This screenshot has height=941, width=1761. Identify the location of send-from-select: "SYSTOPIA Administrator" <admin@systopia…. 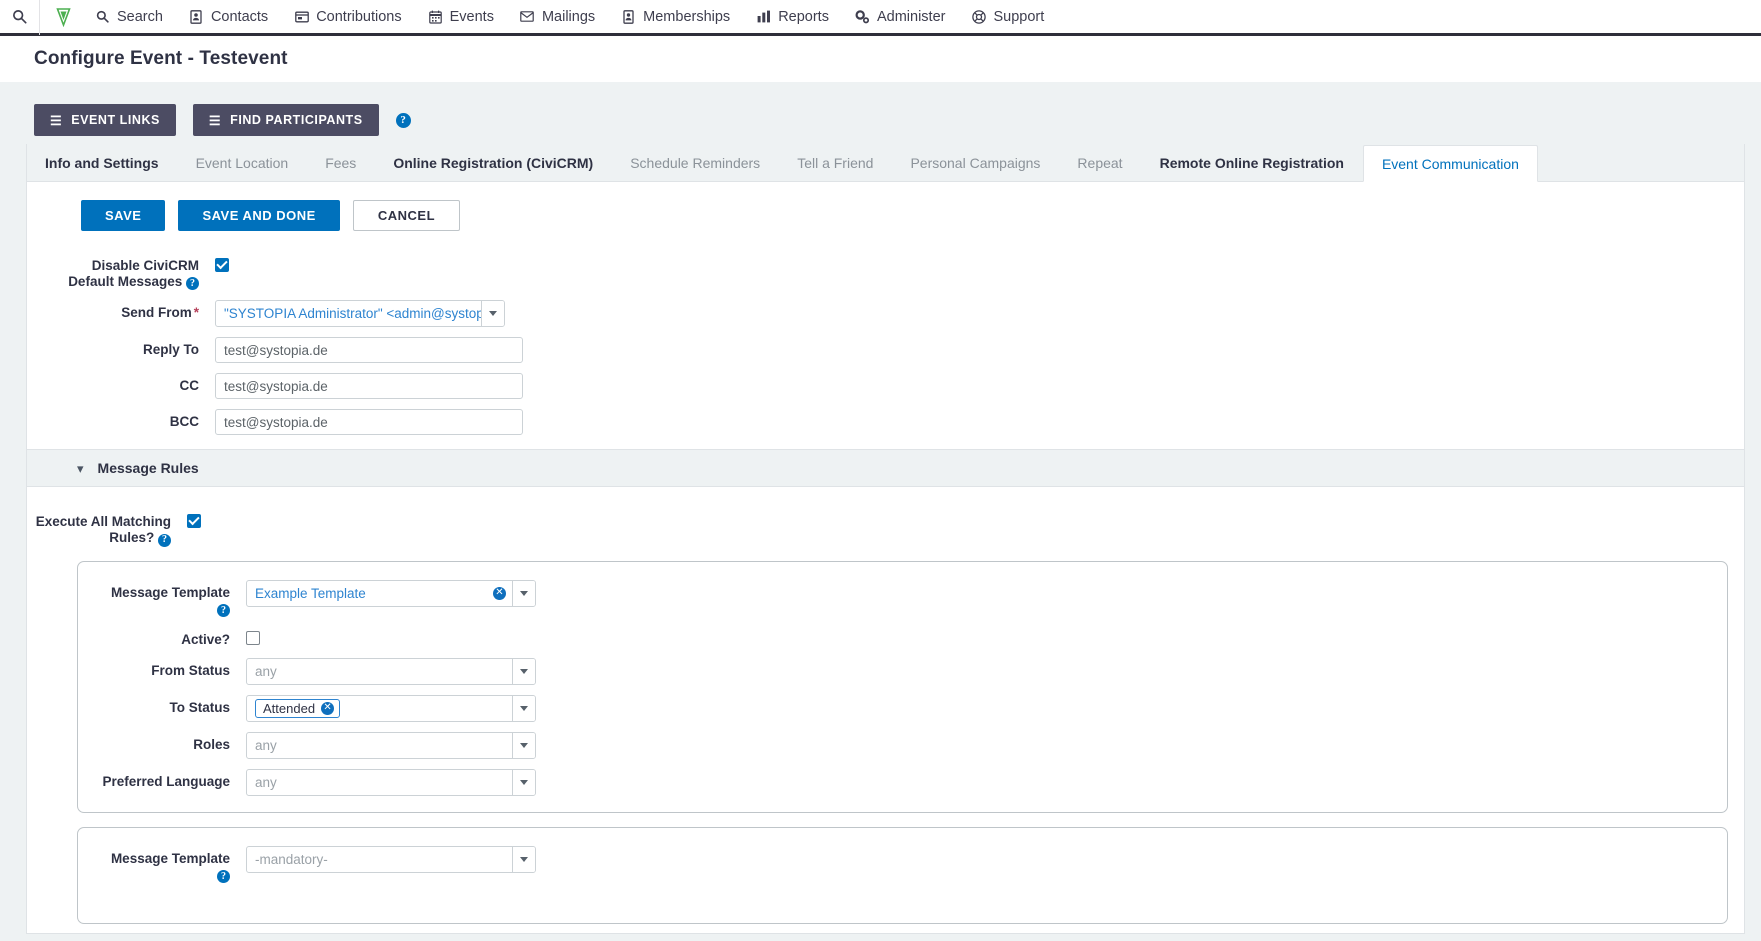
(360, 314).